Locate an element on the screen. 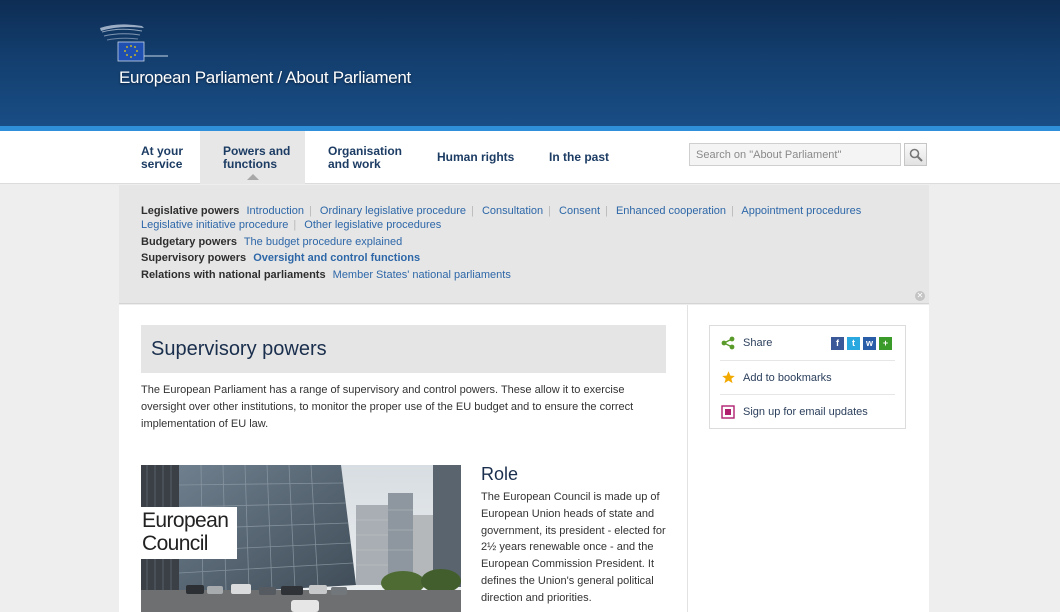  photo-caption-line: European is located at coordinates (185, 520).